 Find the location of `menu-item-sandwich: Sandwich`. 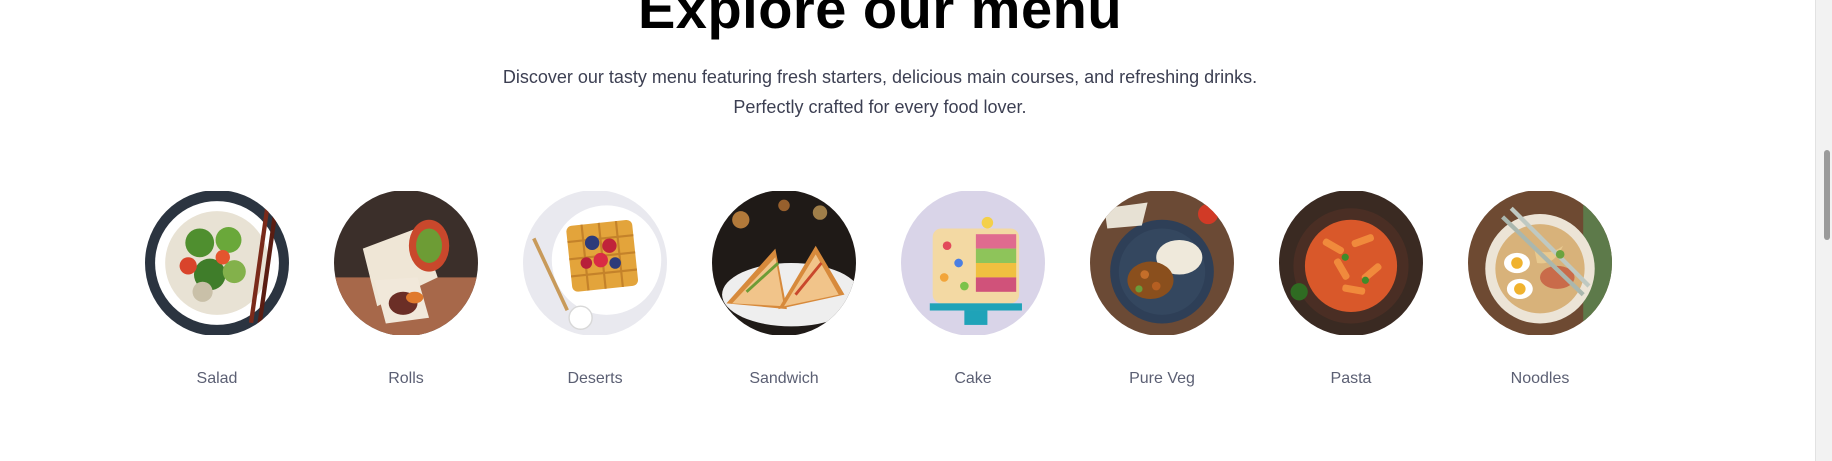

menu-item-sandwich: Sandwich is located at coordinates (784, 289).